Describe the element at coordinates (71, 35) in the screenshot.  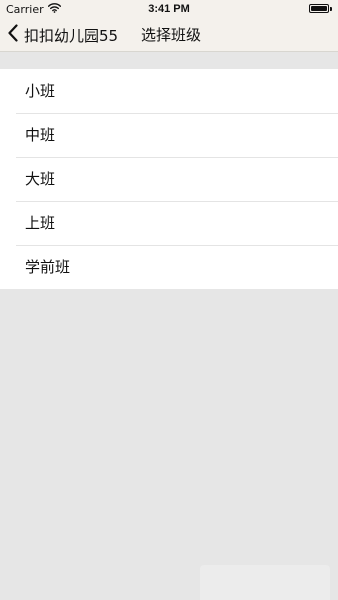
I see `back-label: 扣扣幼儿园55` at that location.